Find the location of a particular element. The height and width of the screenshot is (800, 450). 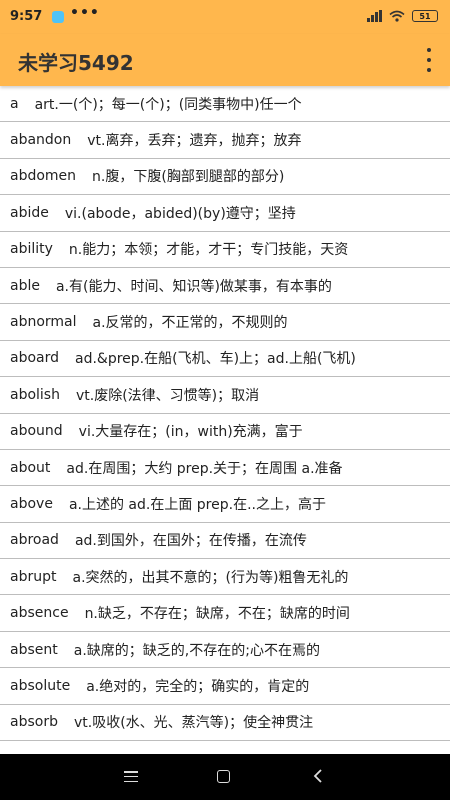

menu-icon is located at coordinates (131, 776).